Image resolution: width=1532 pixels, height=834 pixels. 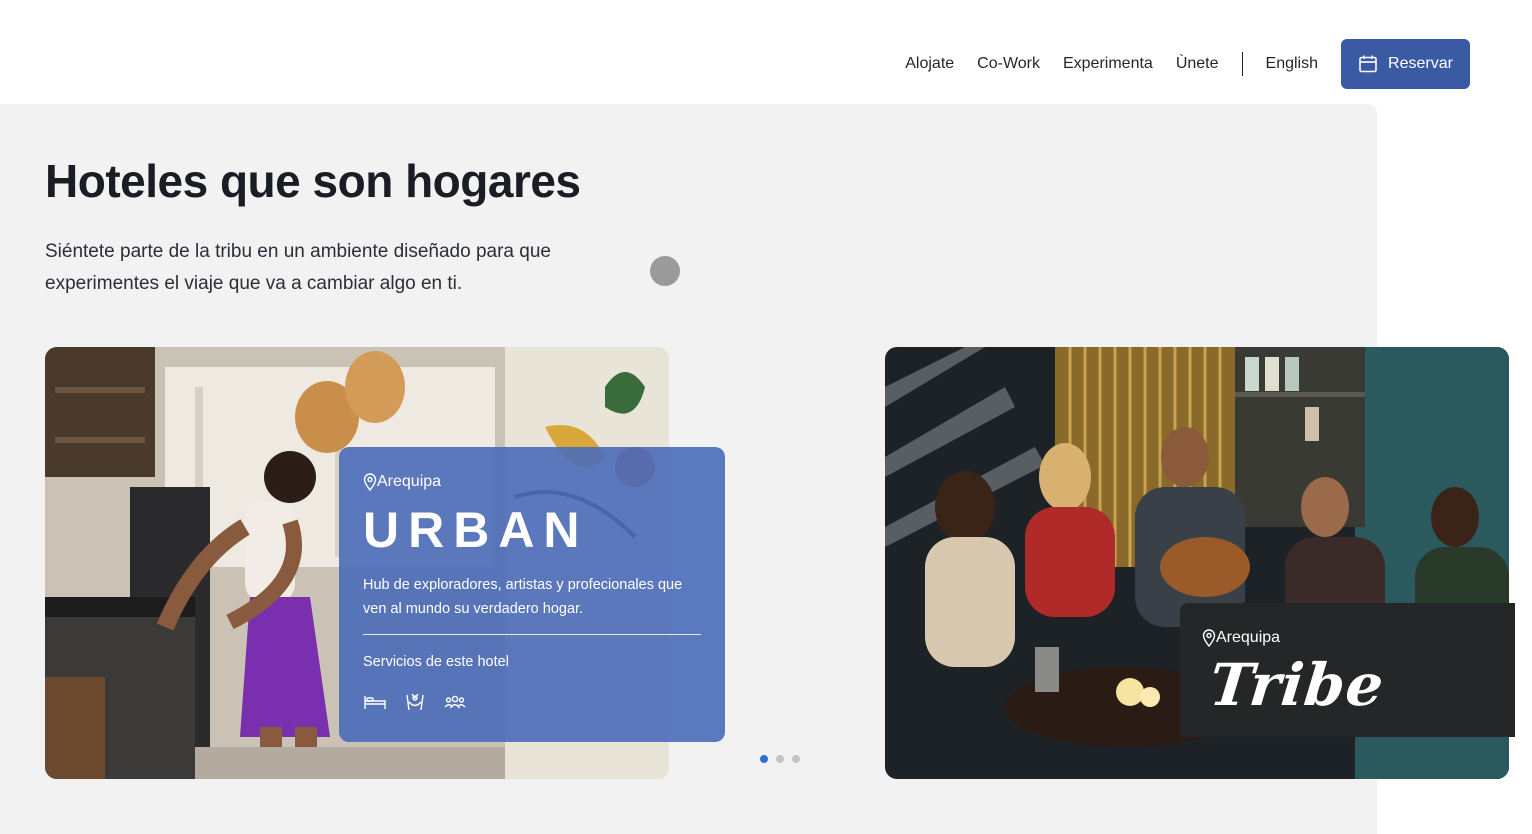 I want to click on tribe-location-label: Arequipa, so click(x=1248, y=637).